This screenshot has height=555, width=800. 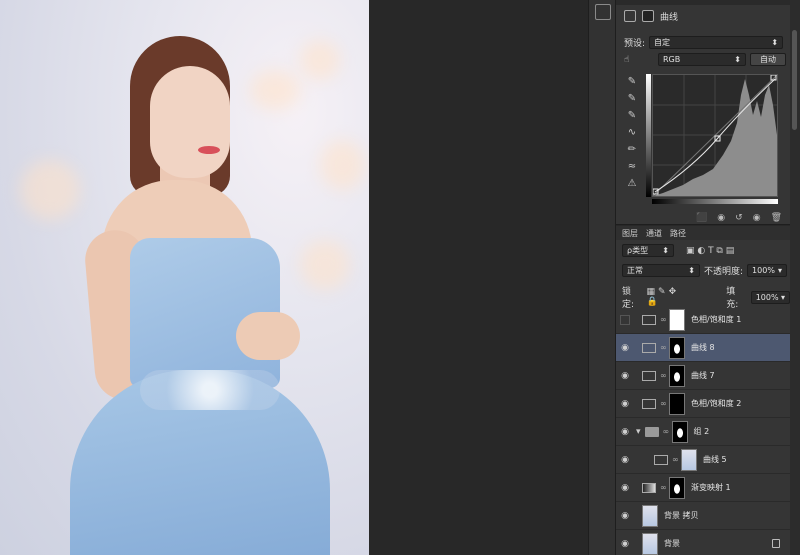 I want to click on layer-row: ◉ ∞ 色相/饱和度 2, so click(x=703, y=404).